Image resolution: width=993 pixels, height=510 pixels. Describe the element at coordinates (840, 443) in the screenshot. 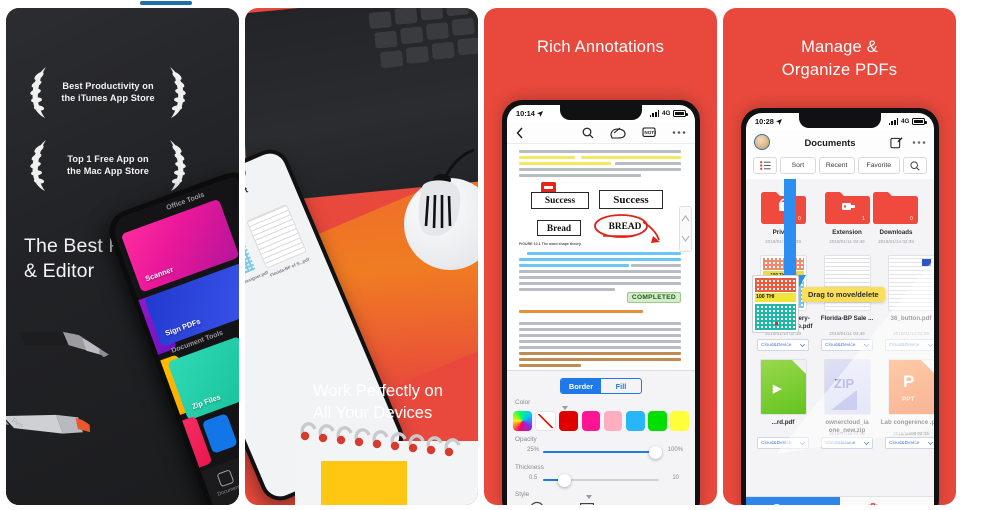

I see `source-select-5-value: Cloud&Device` at that location.